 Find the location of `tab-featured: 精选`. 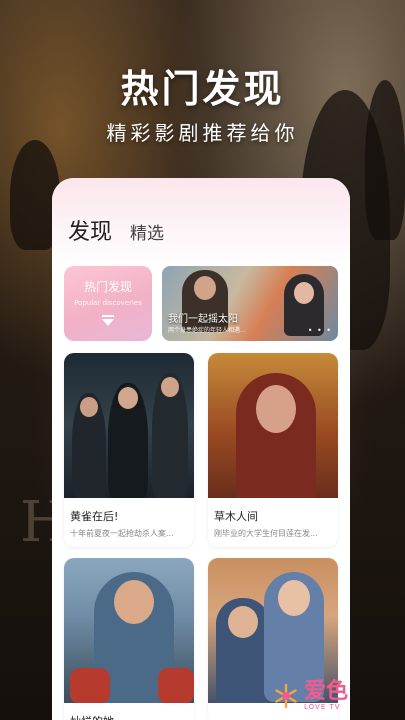

tab-featured: 精选 is located at coordinates (147, 232).